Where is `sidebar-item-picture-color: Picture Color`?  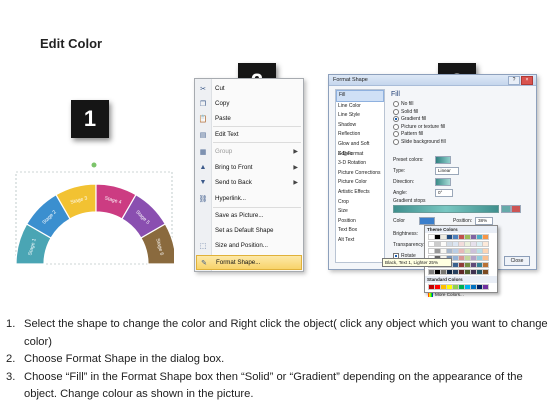 sidebar-item-picture-color: Picture Color is located at coordinates (360, 183).